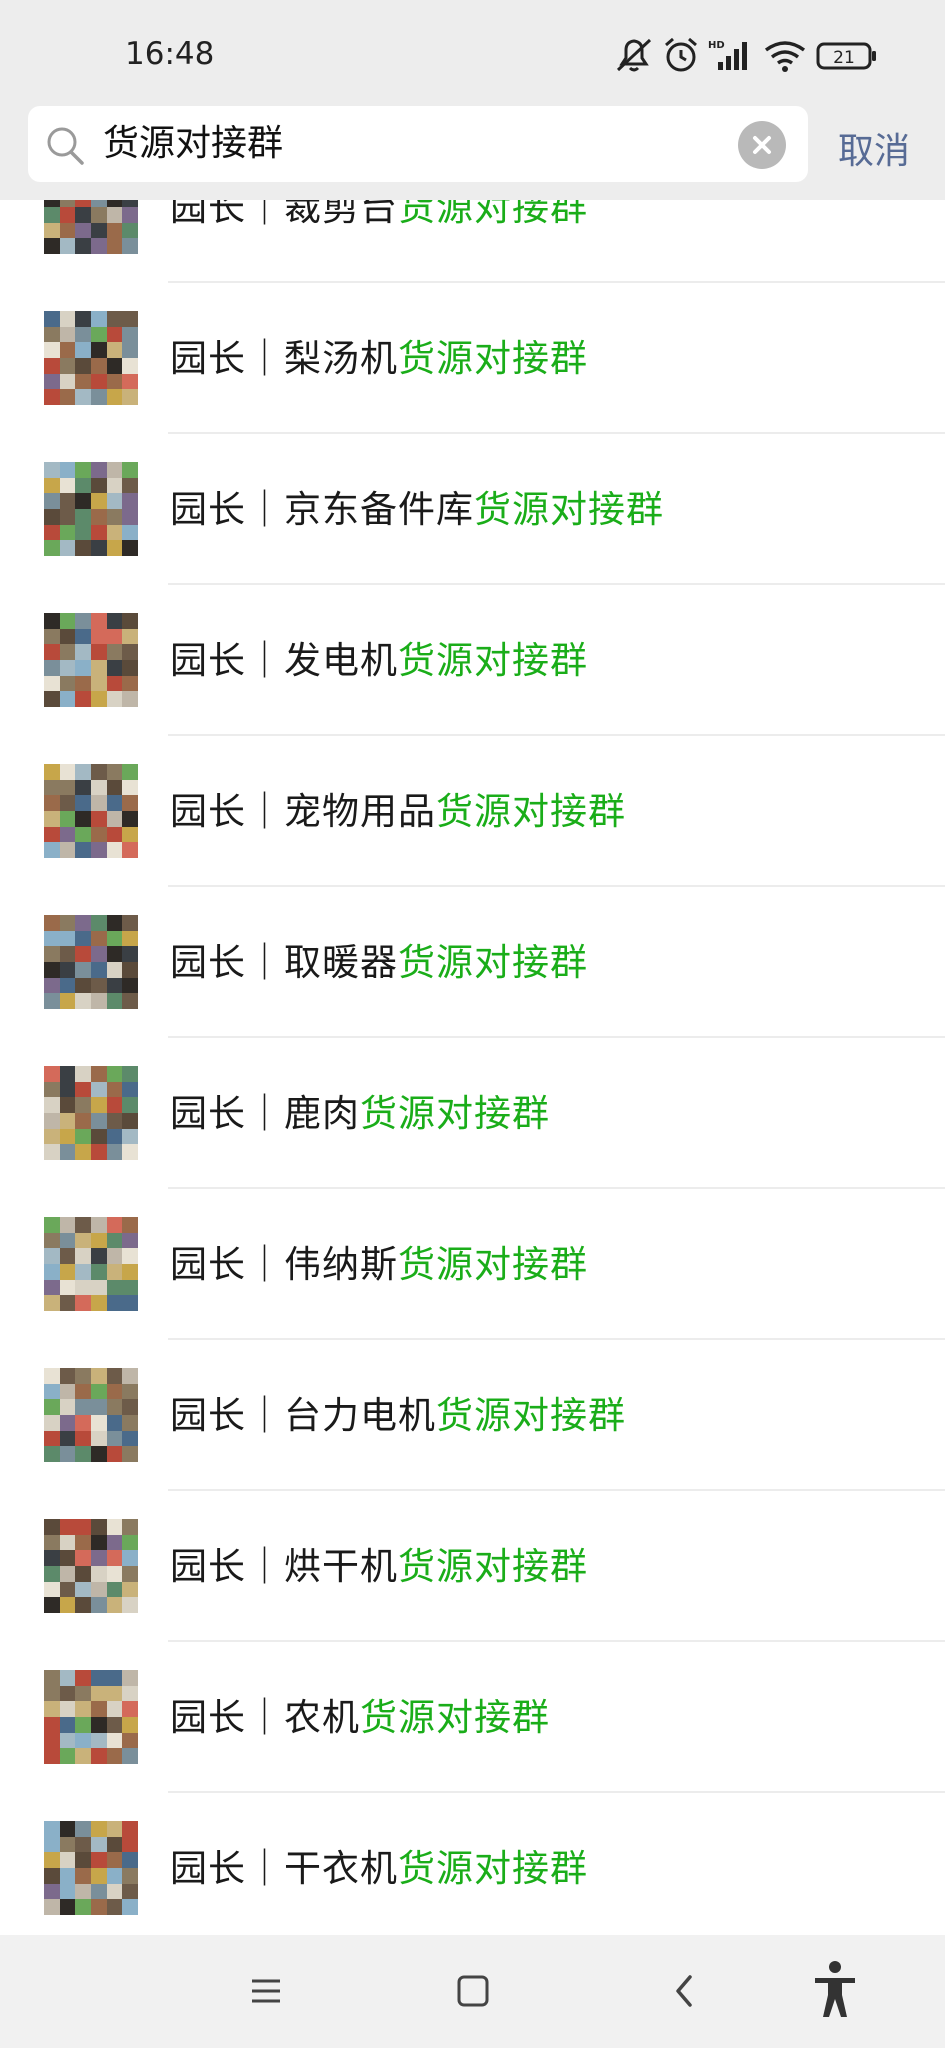 The height and width of the screenshot is (2048, 945). I want to click on cancel-button: 取消, so click(874, 148).